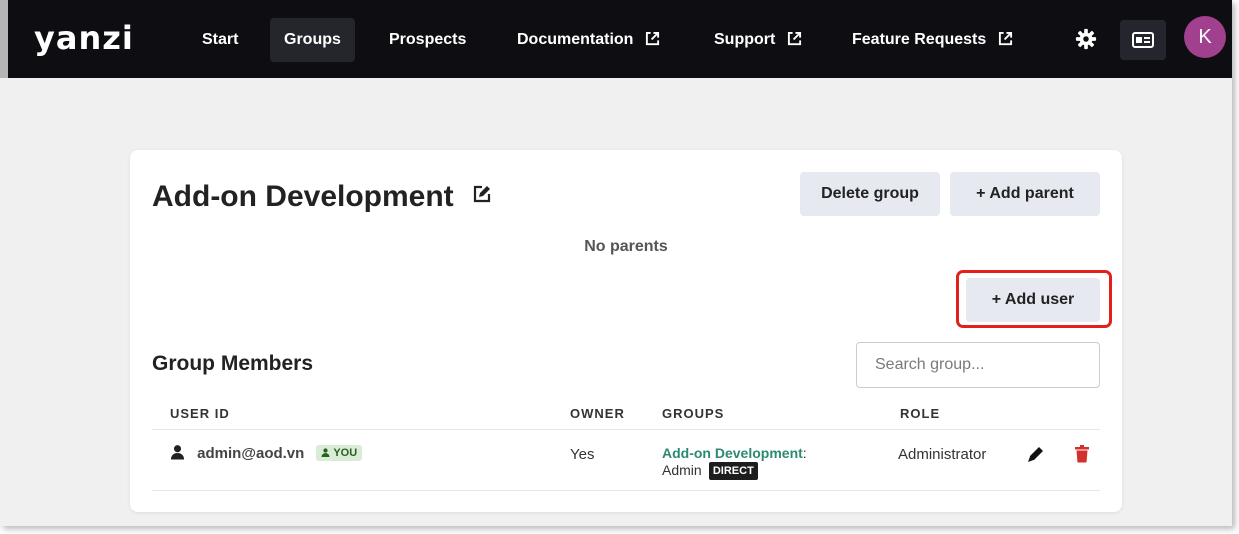  I want to click on nav-item-documentation: Documentation, so click(588, 40).